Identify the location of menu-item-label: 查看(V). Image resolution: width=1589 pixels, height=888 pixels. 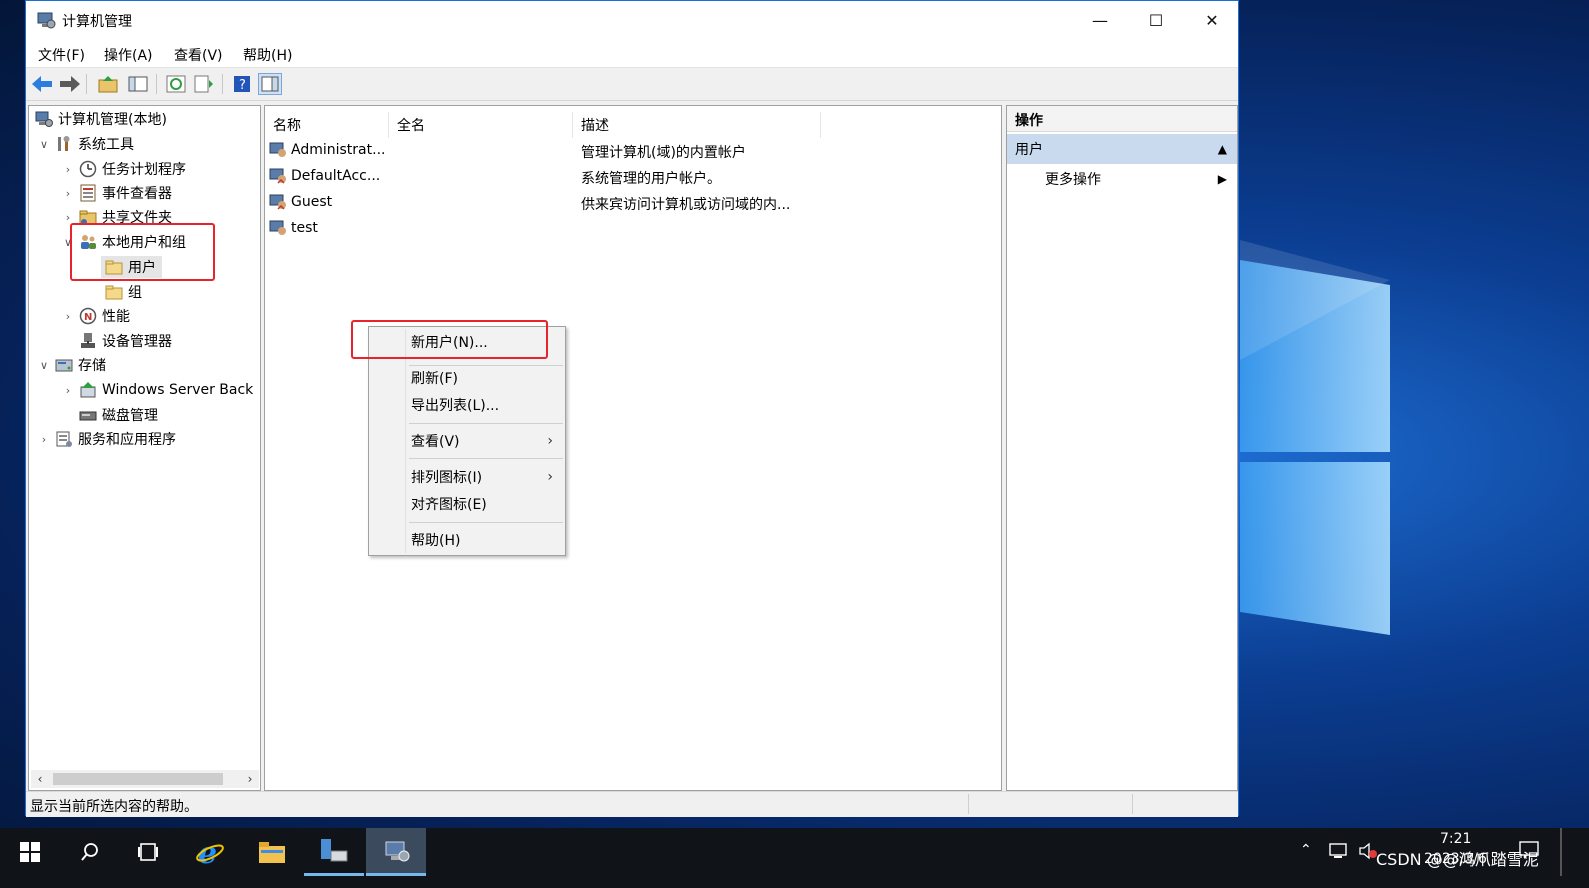
(435, 442).